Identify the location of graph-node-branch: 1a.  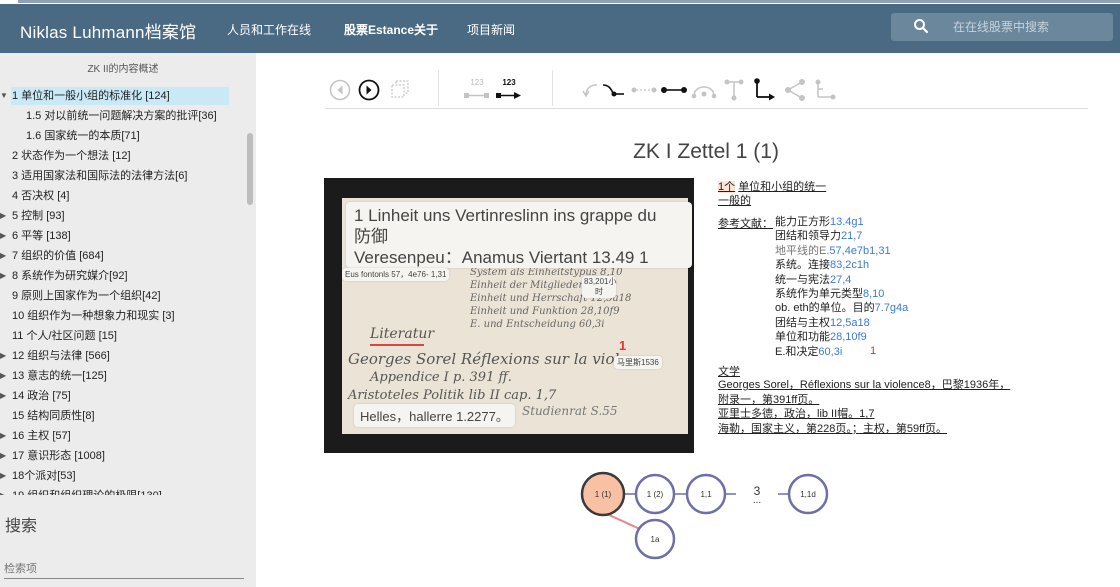
(655, 539).